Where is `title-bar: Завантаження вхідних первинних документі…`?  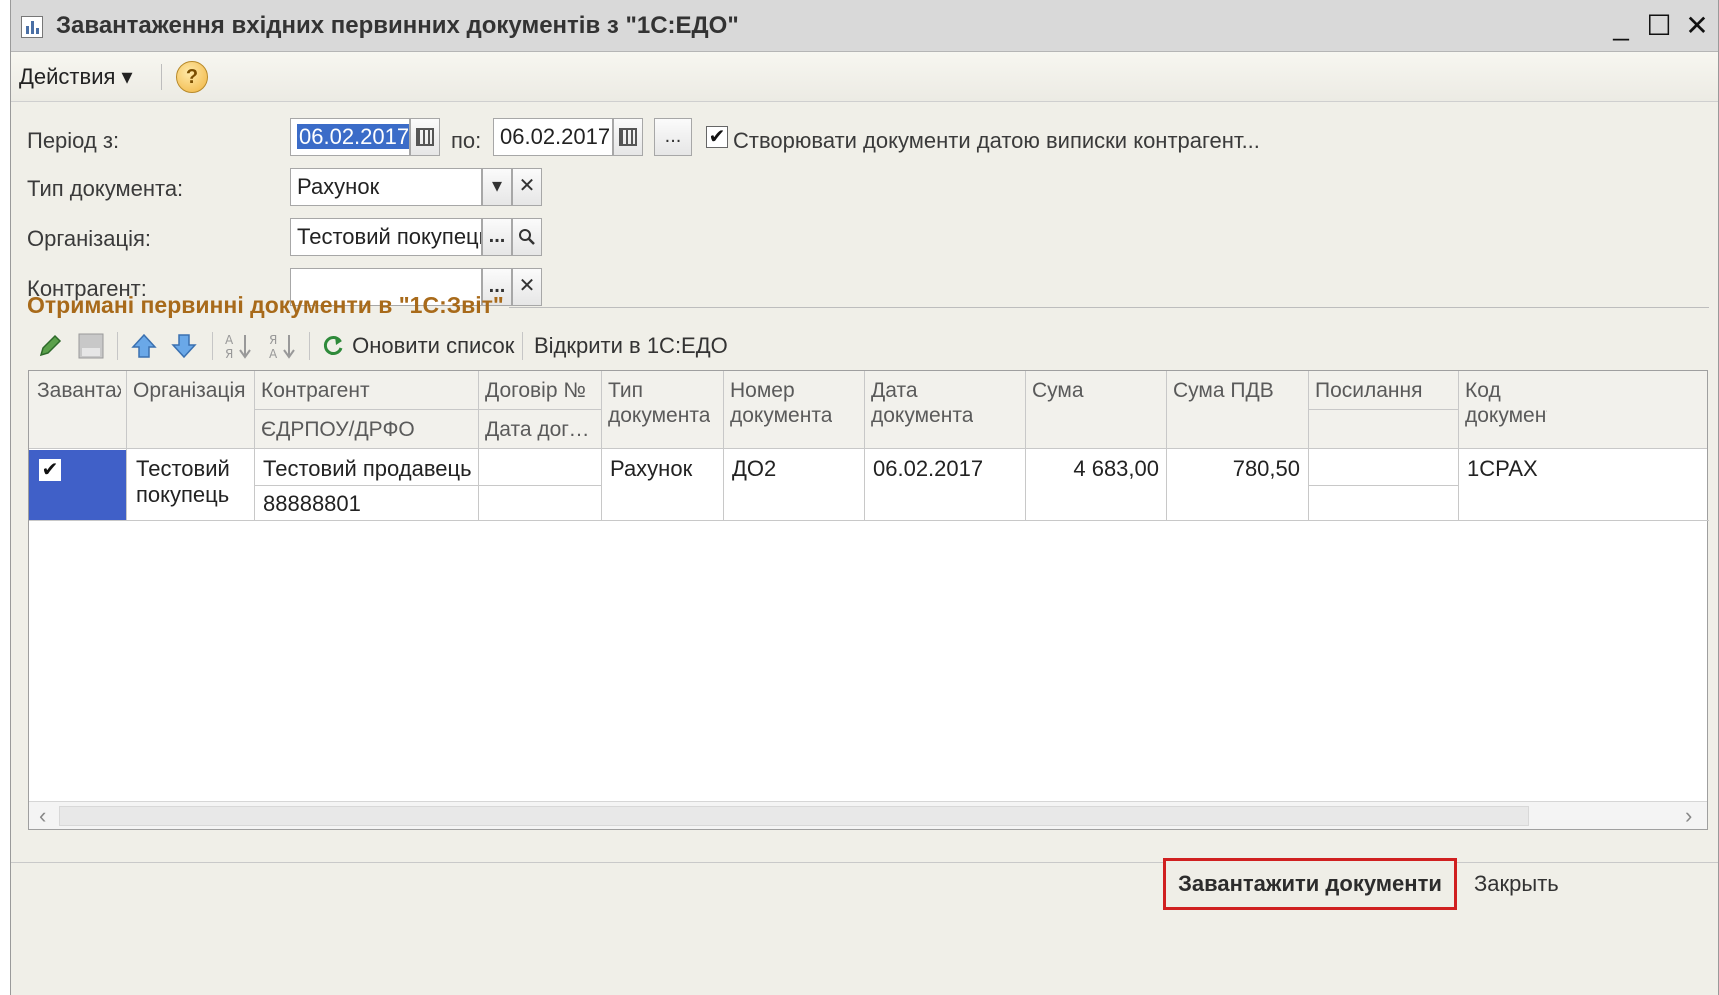
title-bar: Завантаження вхідних первинних документі… is located at coordinates (864, 26).